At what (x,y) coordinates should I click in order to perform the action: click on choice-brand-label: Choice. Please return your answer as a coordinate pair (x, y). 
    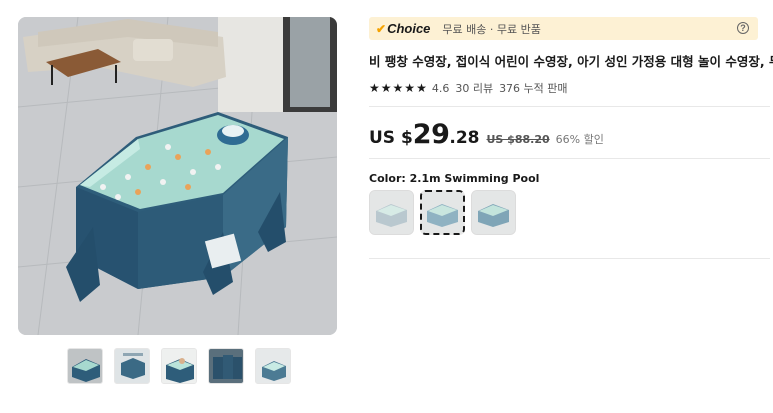
    Looking at the image, I should click on (409, 28).